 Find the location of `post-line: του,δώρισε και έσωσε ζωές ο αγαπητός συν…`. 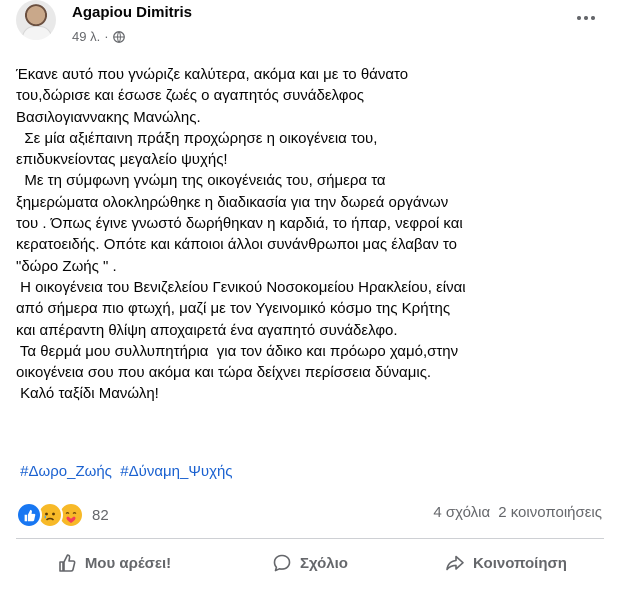

post-line: του,δώρισε και έσωσε ζωές ο αγαπητός συν… is located at coordinates (190, 96).